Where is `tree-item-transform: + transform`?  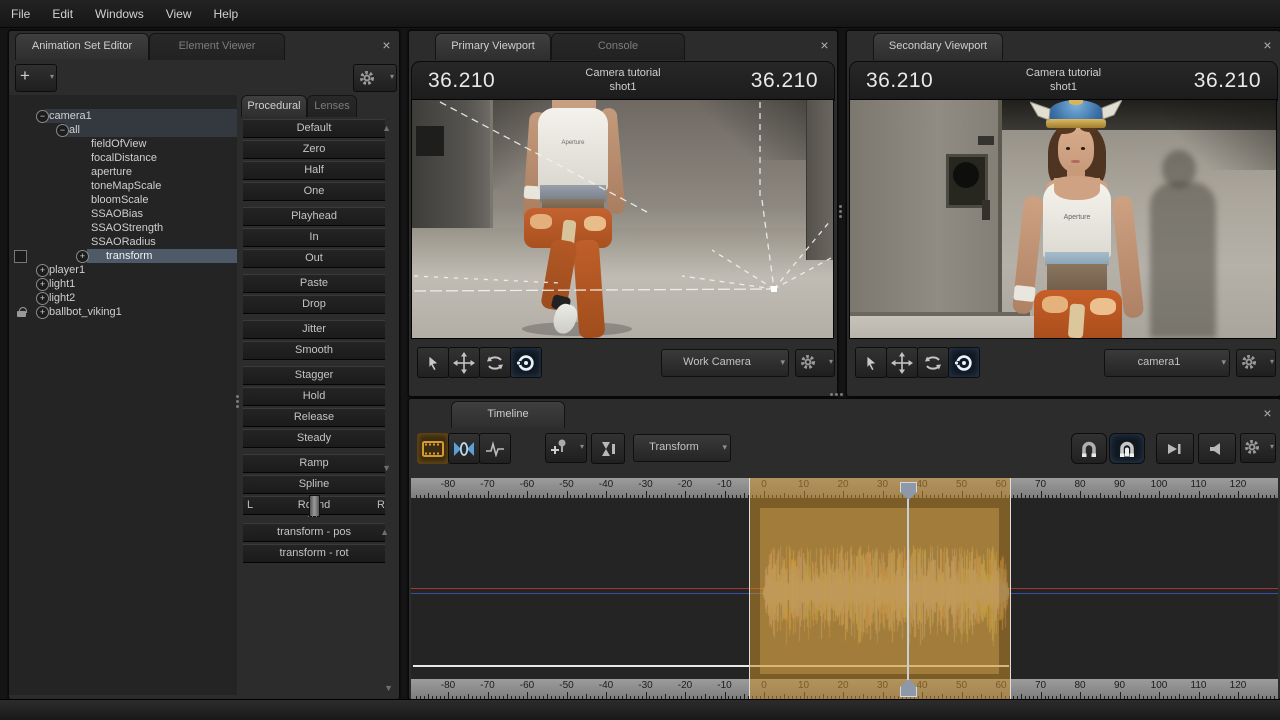
tree-item-transform: + transform is located at coordinates (123, 256).